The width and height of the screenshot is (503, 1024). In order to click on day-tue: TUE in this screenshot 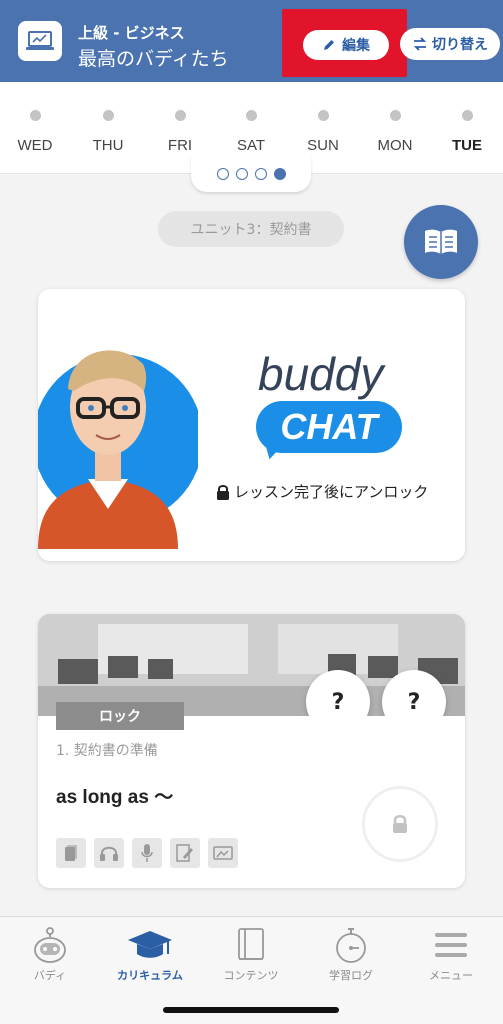, I will do `click(467, 132)`.